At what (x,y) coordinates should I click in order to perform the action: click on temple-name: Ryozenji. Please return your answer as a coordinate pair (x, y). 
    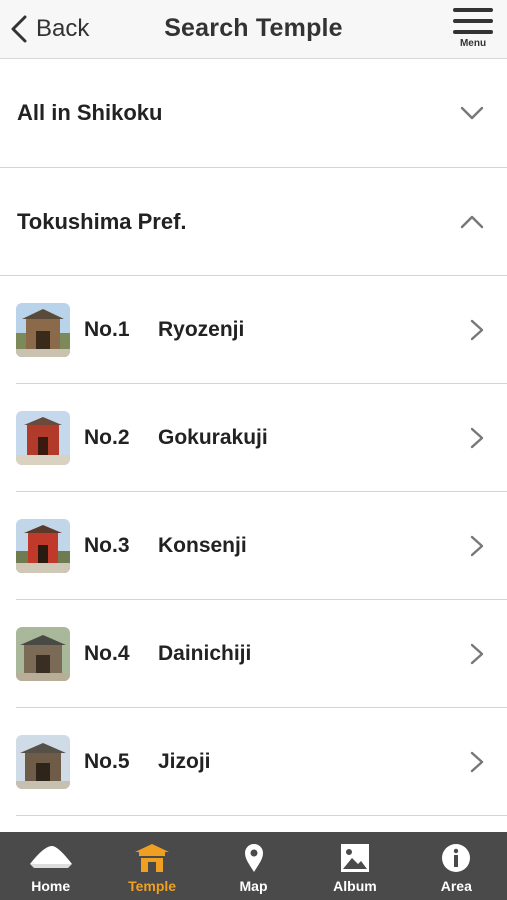
    Looking at the image, I should click on (201, 329).